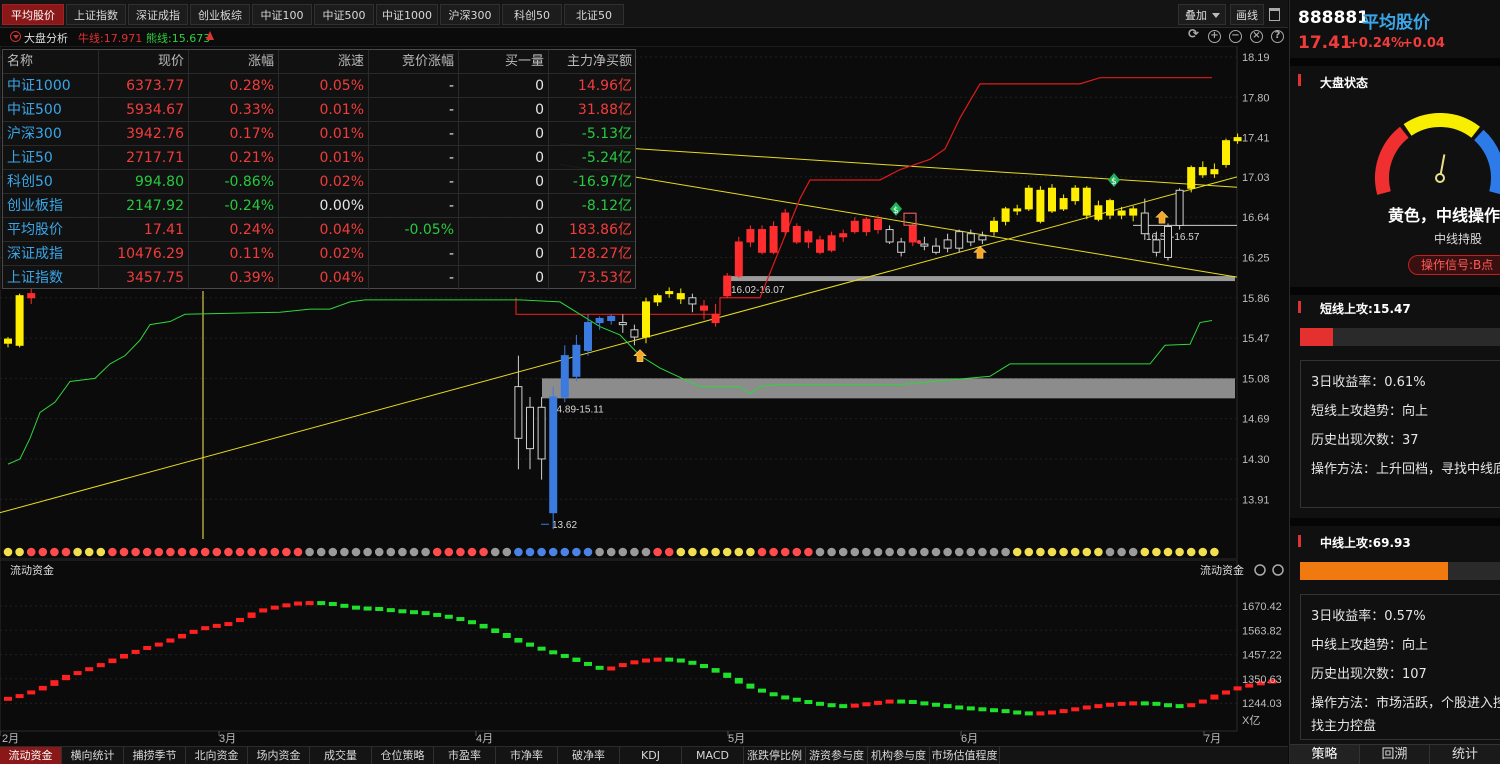  What do you see at coordinates (319, 182) in the screenshot?
I see `table-row: 科创50 994.80 -0.86% 0.02% -0 -16.97亿` at bounding box center [319, 182].